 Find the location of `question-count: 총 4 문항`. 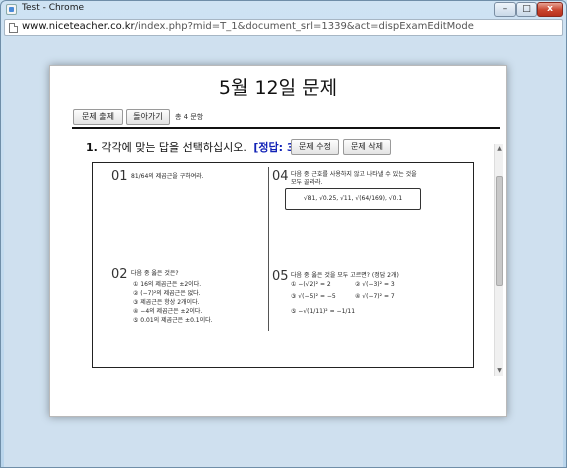

question-count: 총 4 문항 is located at coordinates (189, 117).